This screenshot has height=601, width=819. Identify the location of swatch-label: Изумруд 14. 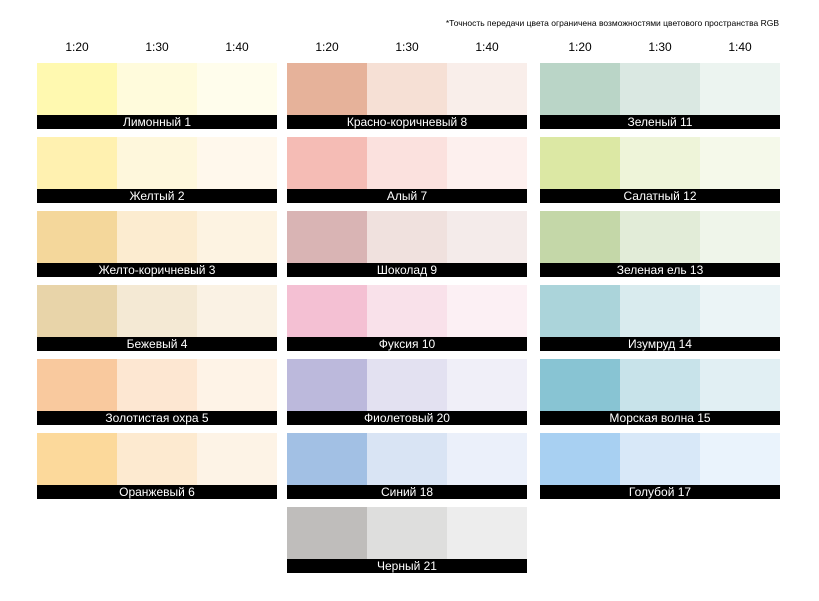
(660, 344).